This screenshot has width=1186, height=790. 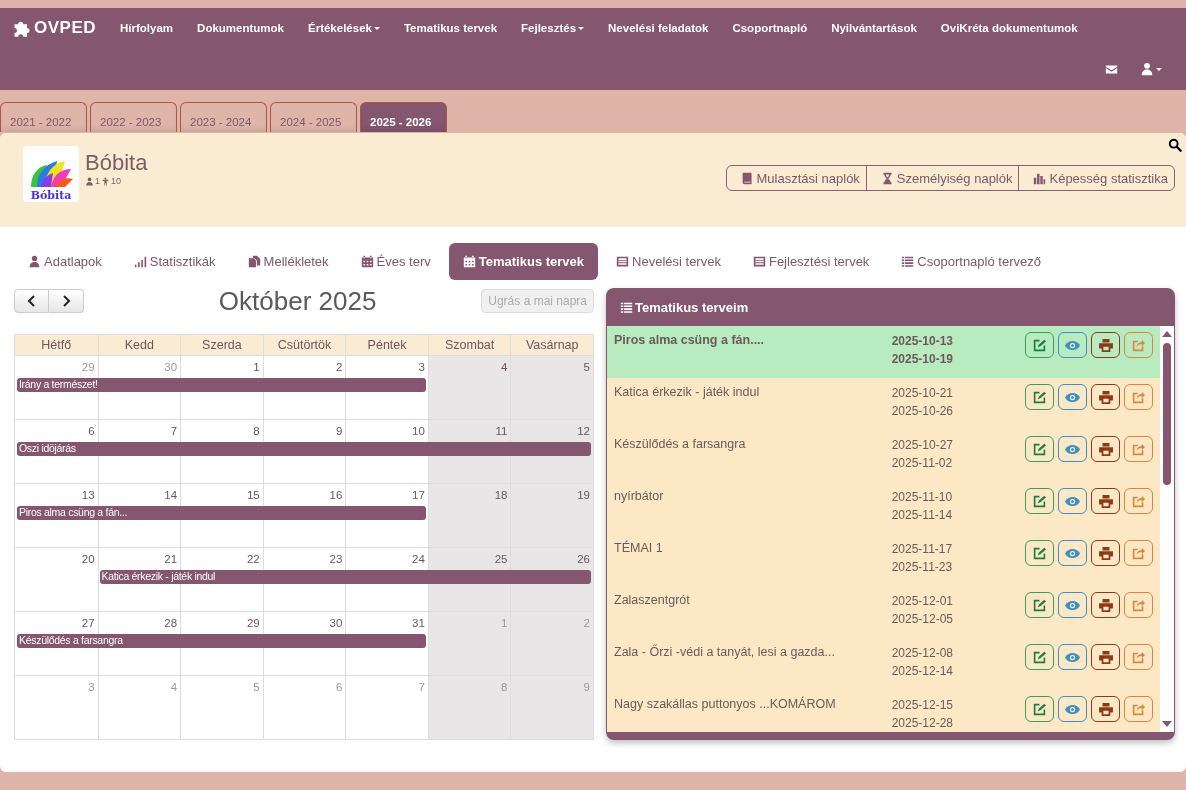 I want to click on section-tab: Nevelési tervek, so click(x=668, y=261).